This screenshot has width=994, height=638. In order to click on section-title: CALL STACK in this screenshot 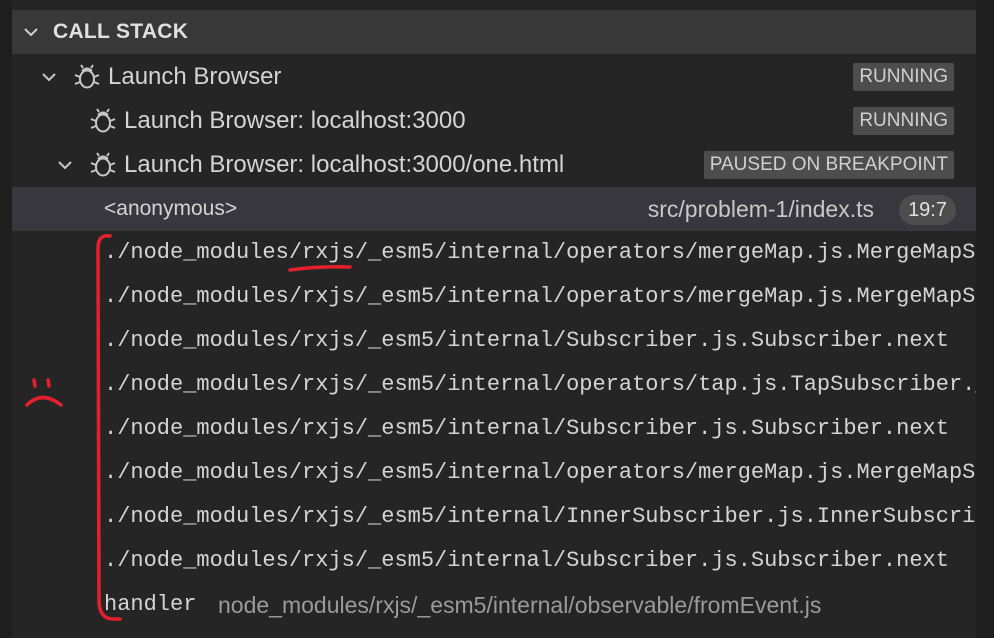, I will do `click(121, 31)`.